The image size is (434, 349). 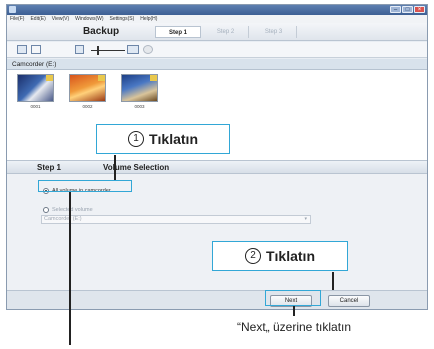 I want to click on menu-view: View(V), so click(x=60, y=19).